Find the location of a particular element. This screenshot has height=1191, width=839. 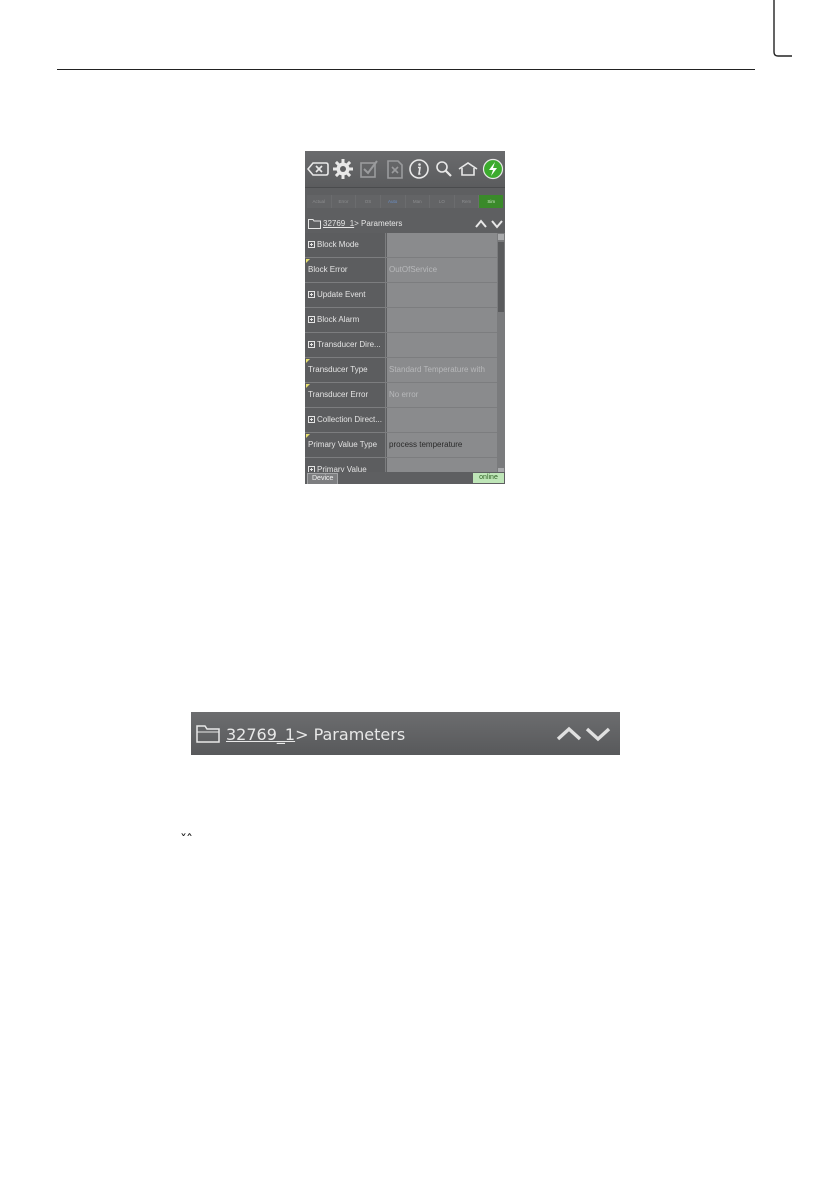

parameter-name: Block Alarm is located at coordinates (345, 320).